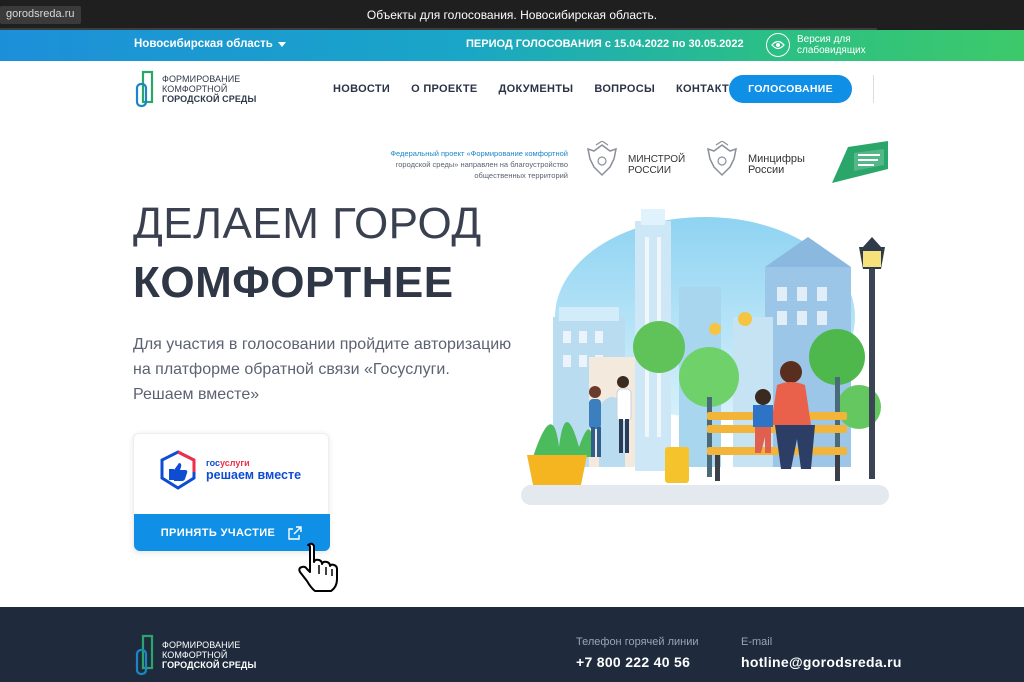 This screenshot has width=1024, height=682. What do you see at coordinates (860, 162) in the screenshot?
I see `national-projects-logo` at bounding box center [860, 162].